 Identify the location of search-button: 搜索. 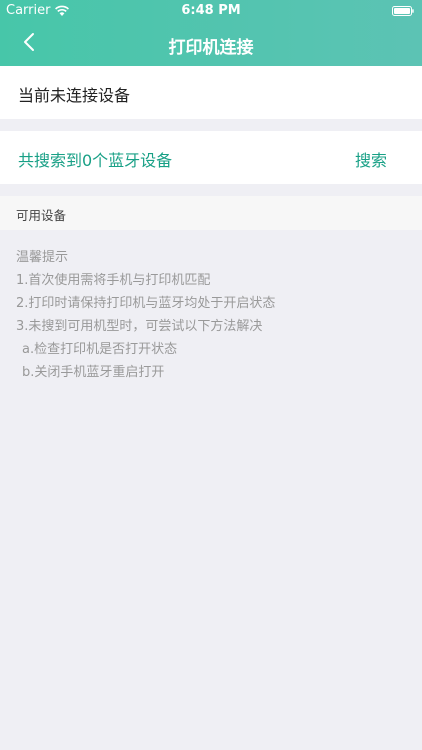
(371, 159).